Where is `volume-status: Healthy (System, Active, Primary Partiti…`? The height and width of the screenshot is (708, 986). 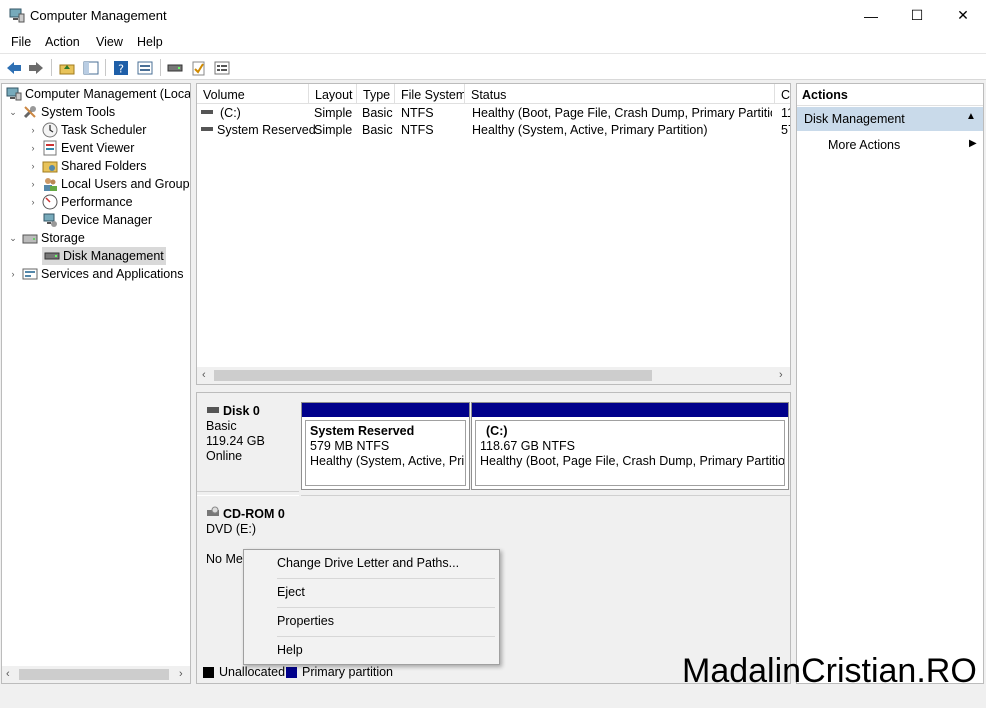
volume-status: Healthy (System, Active, Primary Partiti… is located at coordinates (590, 130).